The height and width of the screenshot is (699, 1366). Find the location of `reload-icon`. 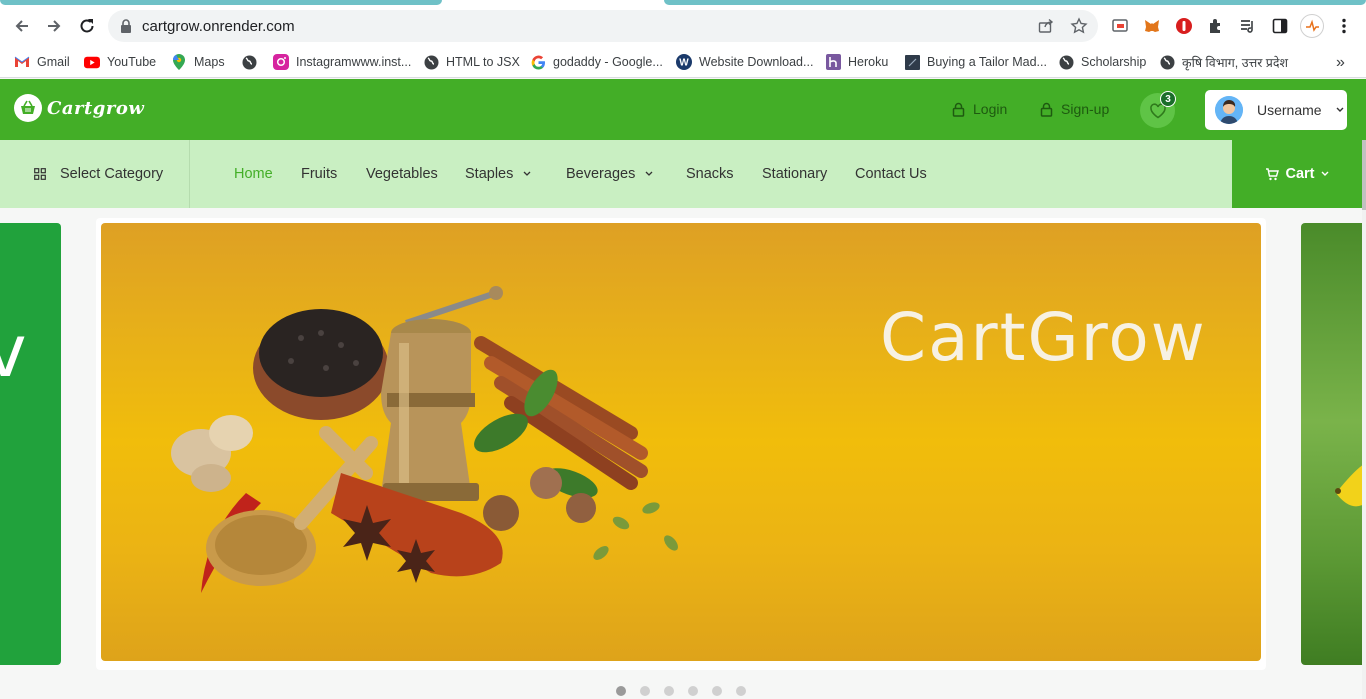

reload-icon is located at coordinates (87, 26).